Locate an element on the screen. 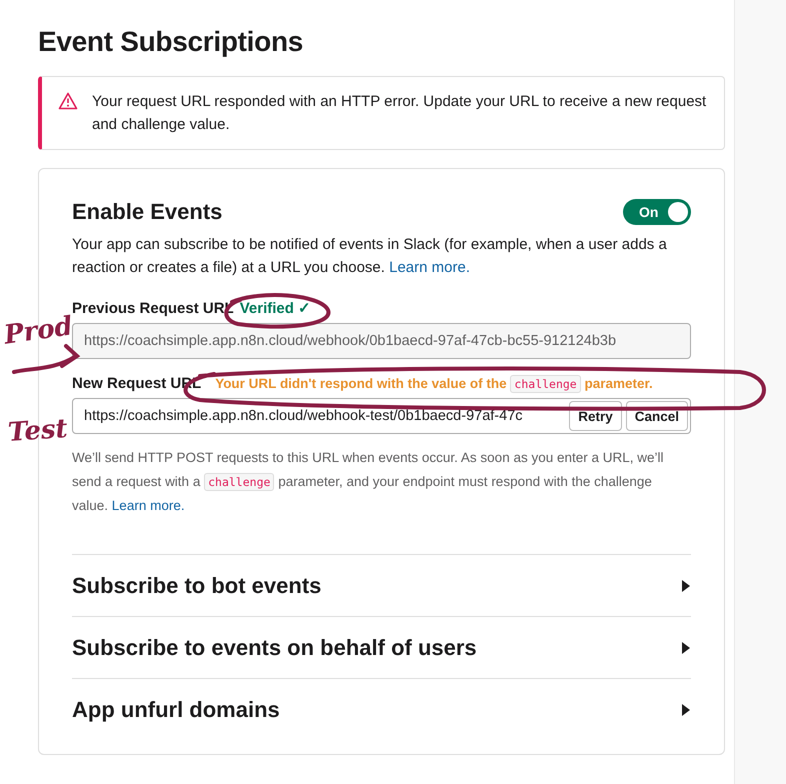 This screenshot has width=786, height=784. section-heading: Enable Events is located at coordinates (147, 212).